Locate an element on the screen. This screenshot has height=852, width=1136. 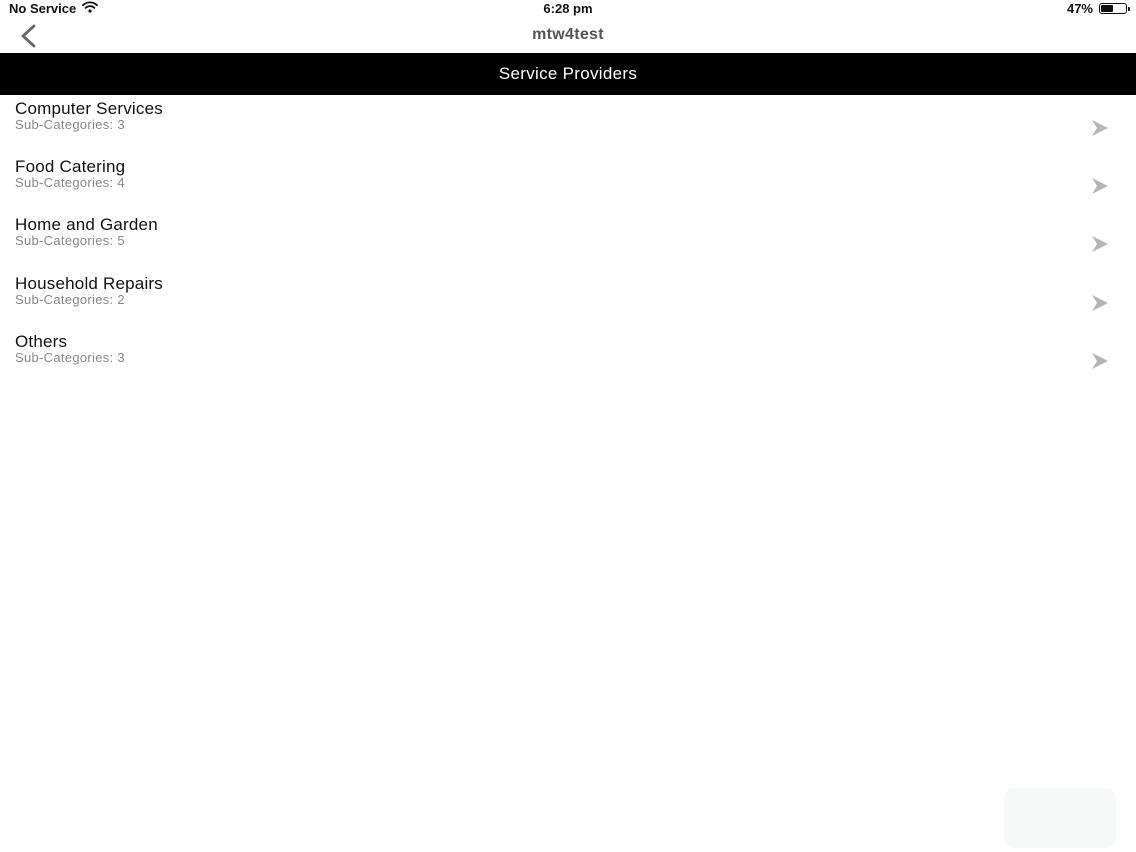
item-title: Others is located at coordinates (41, 341).